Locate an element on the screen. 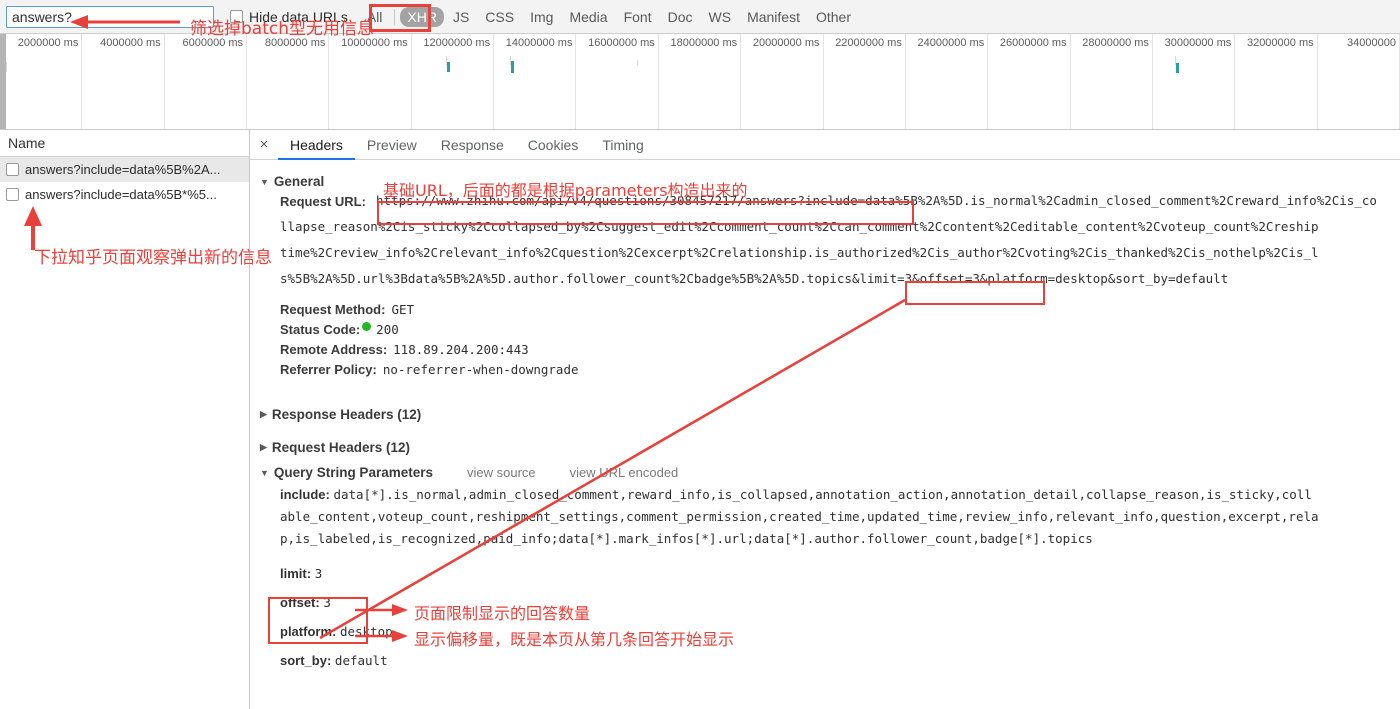 The width and height of the screenshot is (1400, 709). query-string-title: Query String Parameters is located at coordinates (353, 472).